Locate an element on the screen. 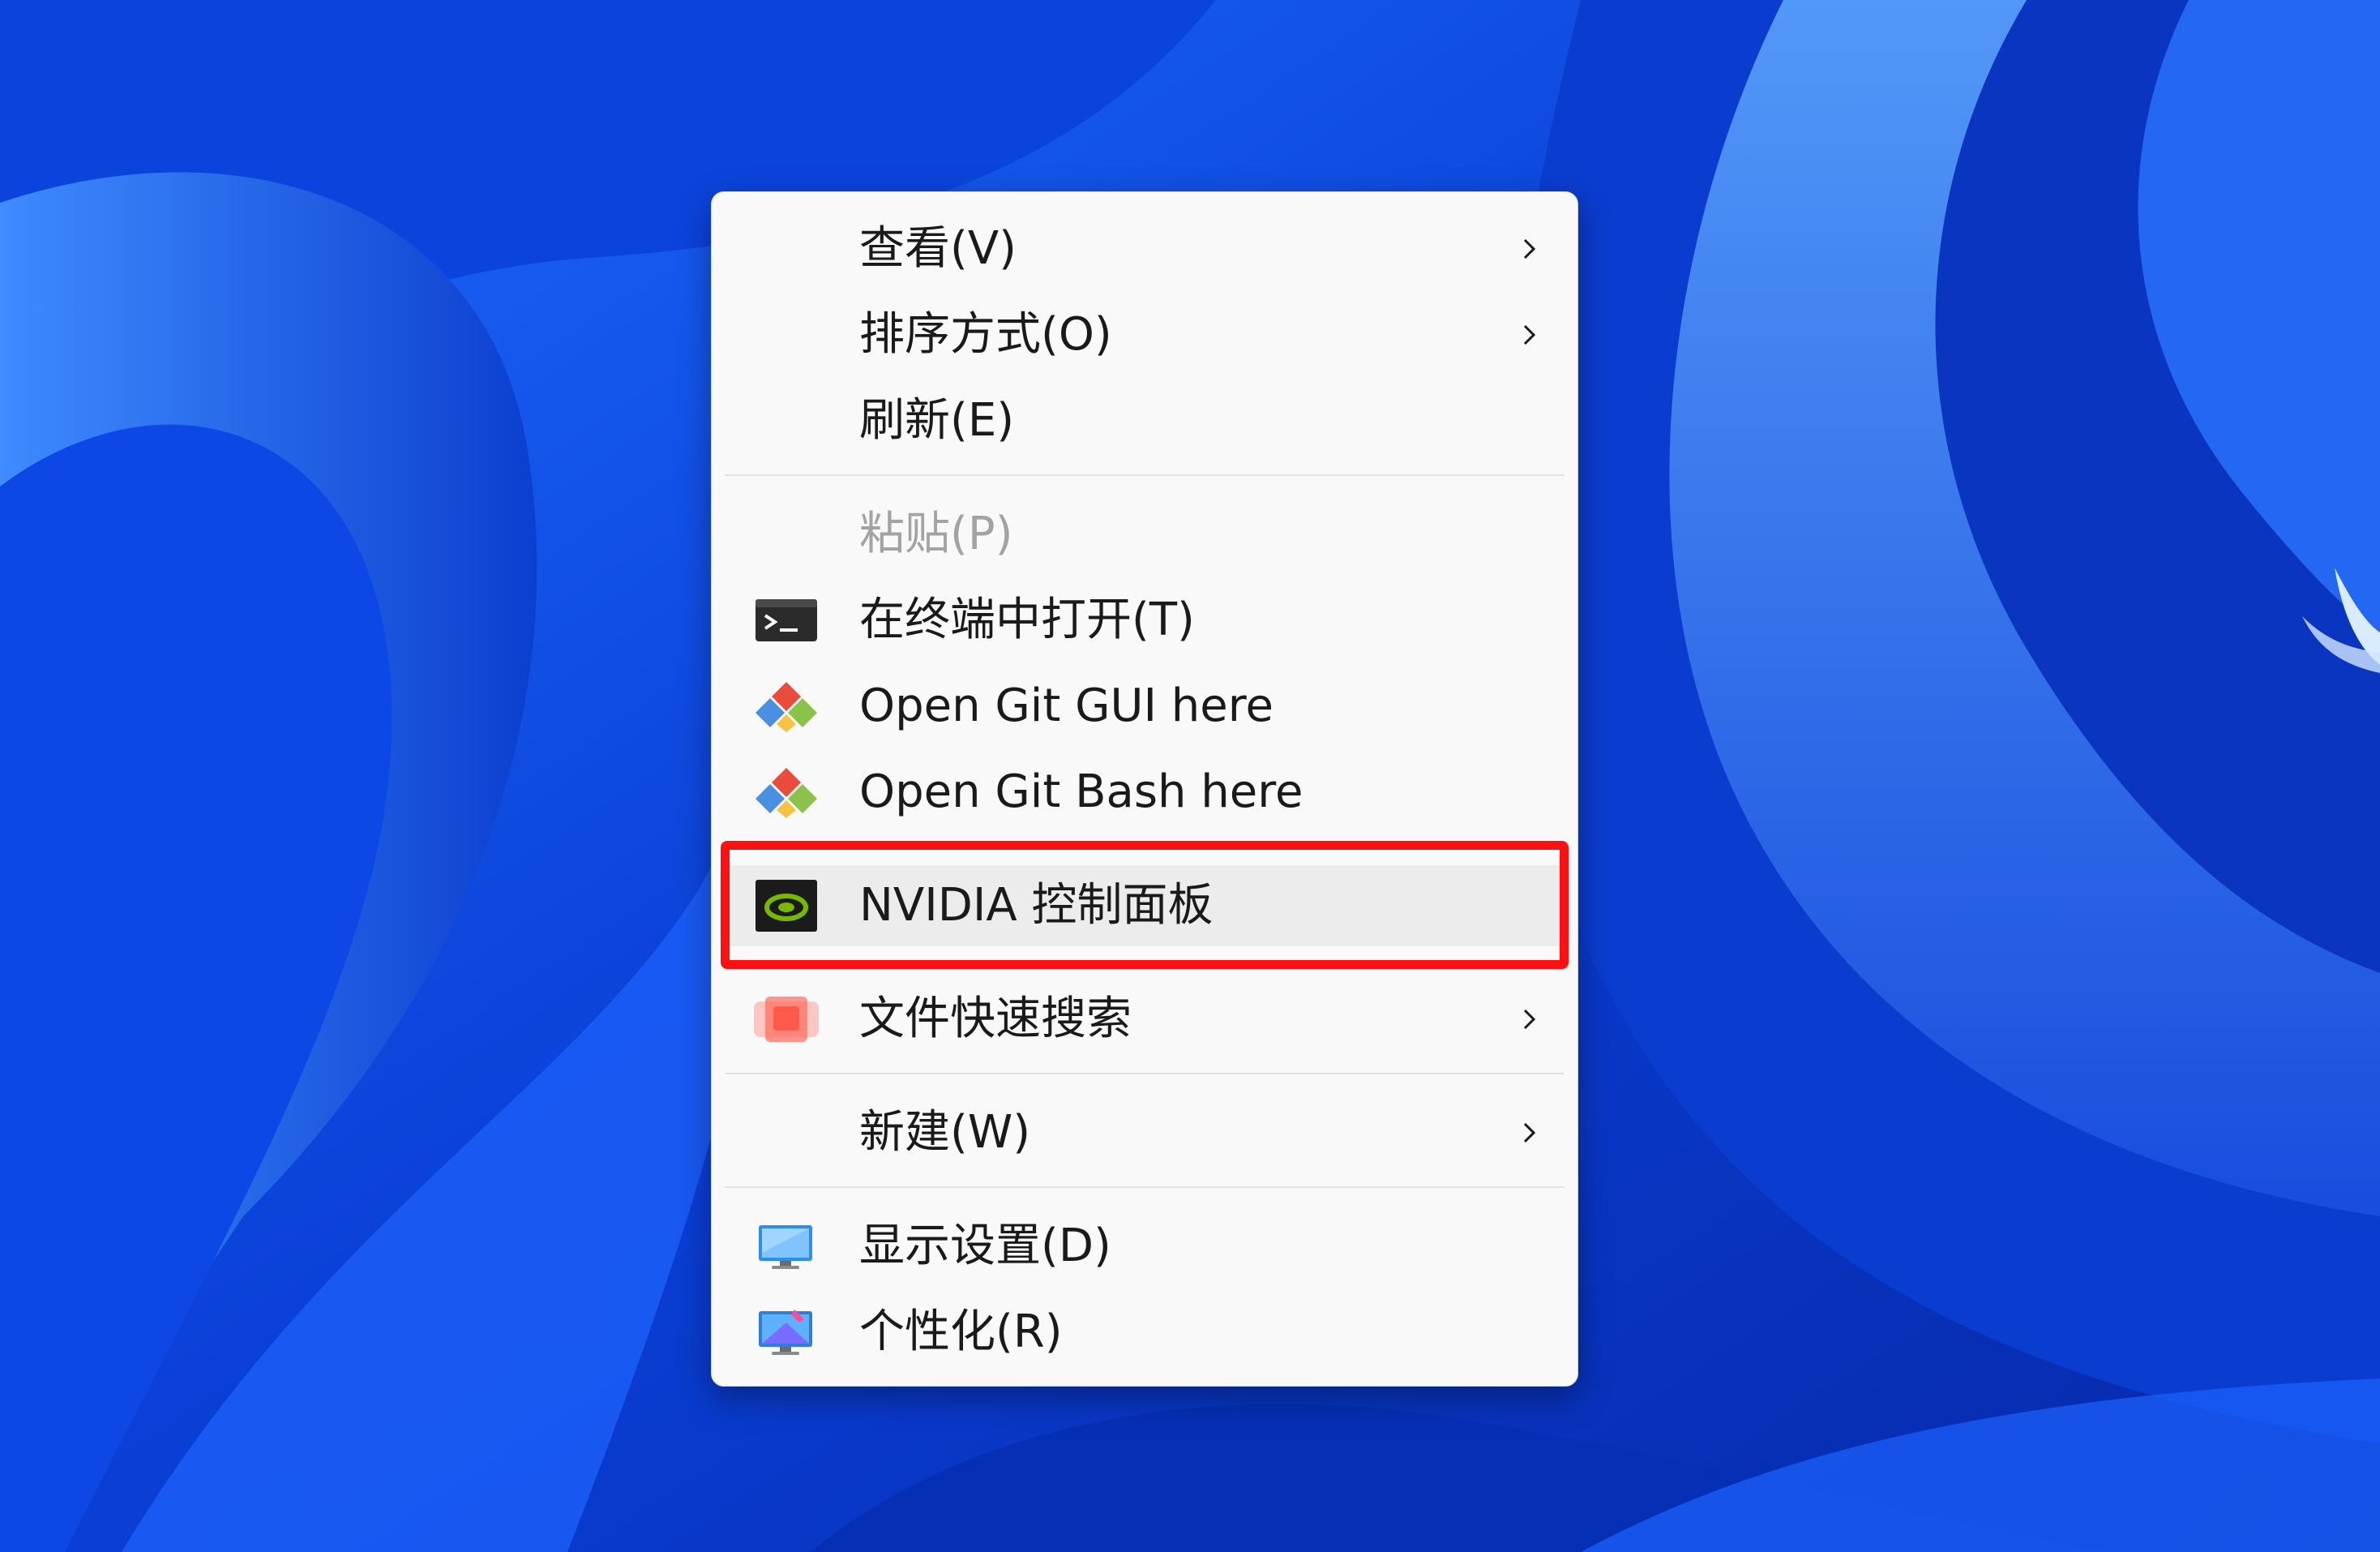 The image size is (2380, 1552). menu-item-refresh: 刷新(E) is located at coordinates (1145, 420).